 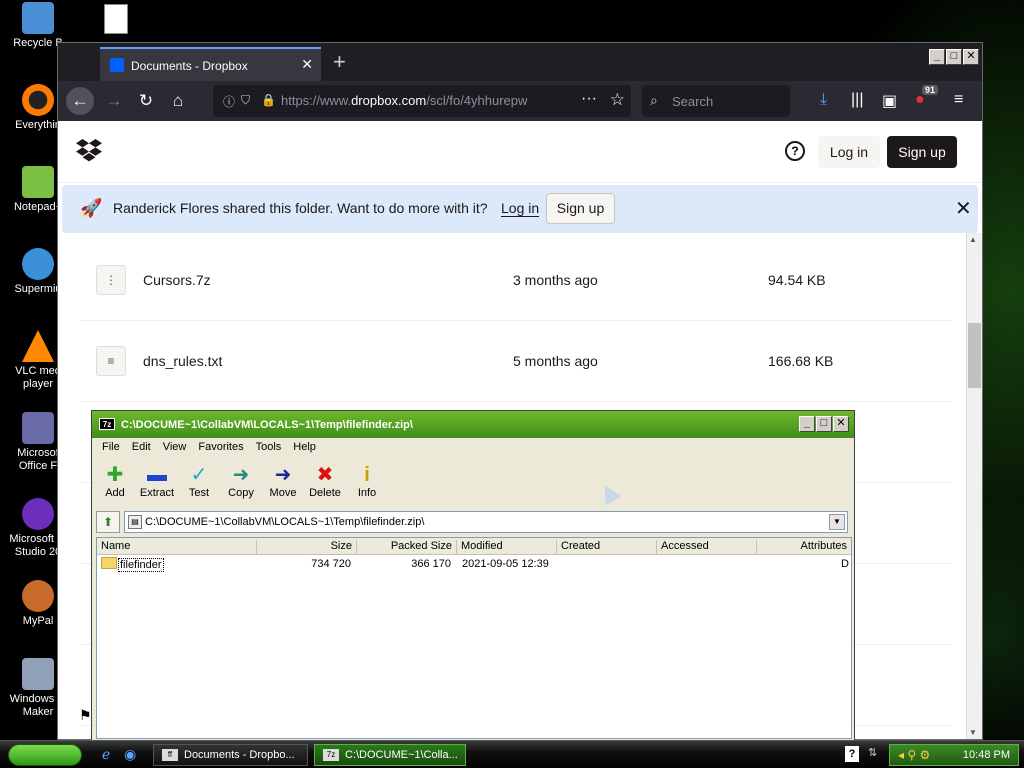 What do you see at coordinates (986, 755) in the screenshot?
I see `clock: 10:48 PM` at bounding box center [986, 755].